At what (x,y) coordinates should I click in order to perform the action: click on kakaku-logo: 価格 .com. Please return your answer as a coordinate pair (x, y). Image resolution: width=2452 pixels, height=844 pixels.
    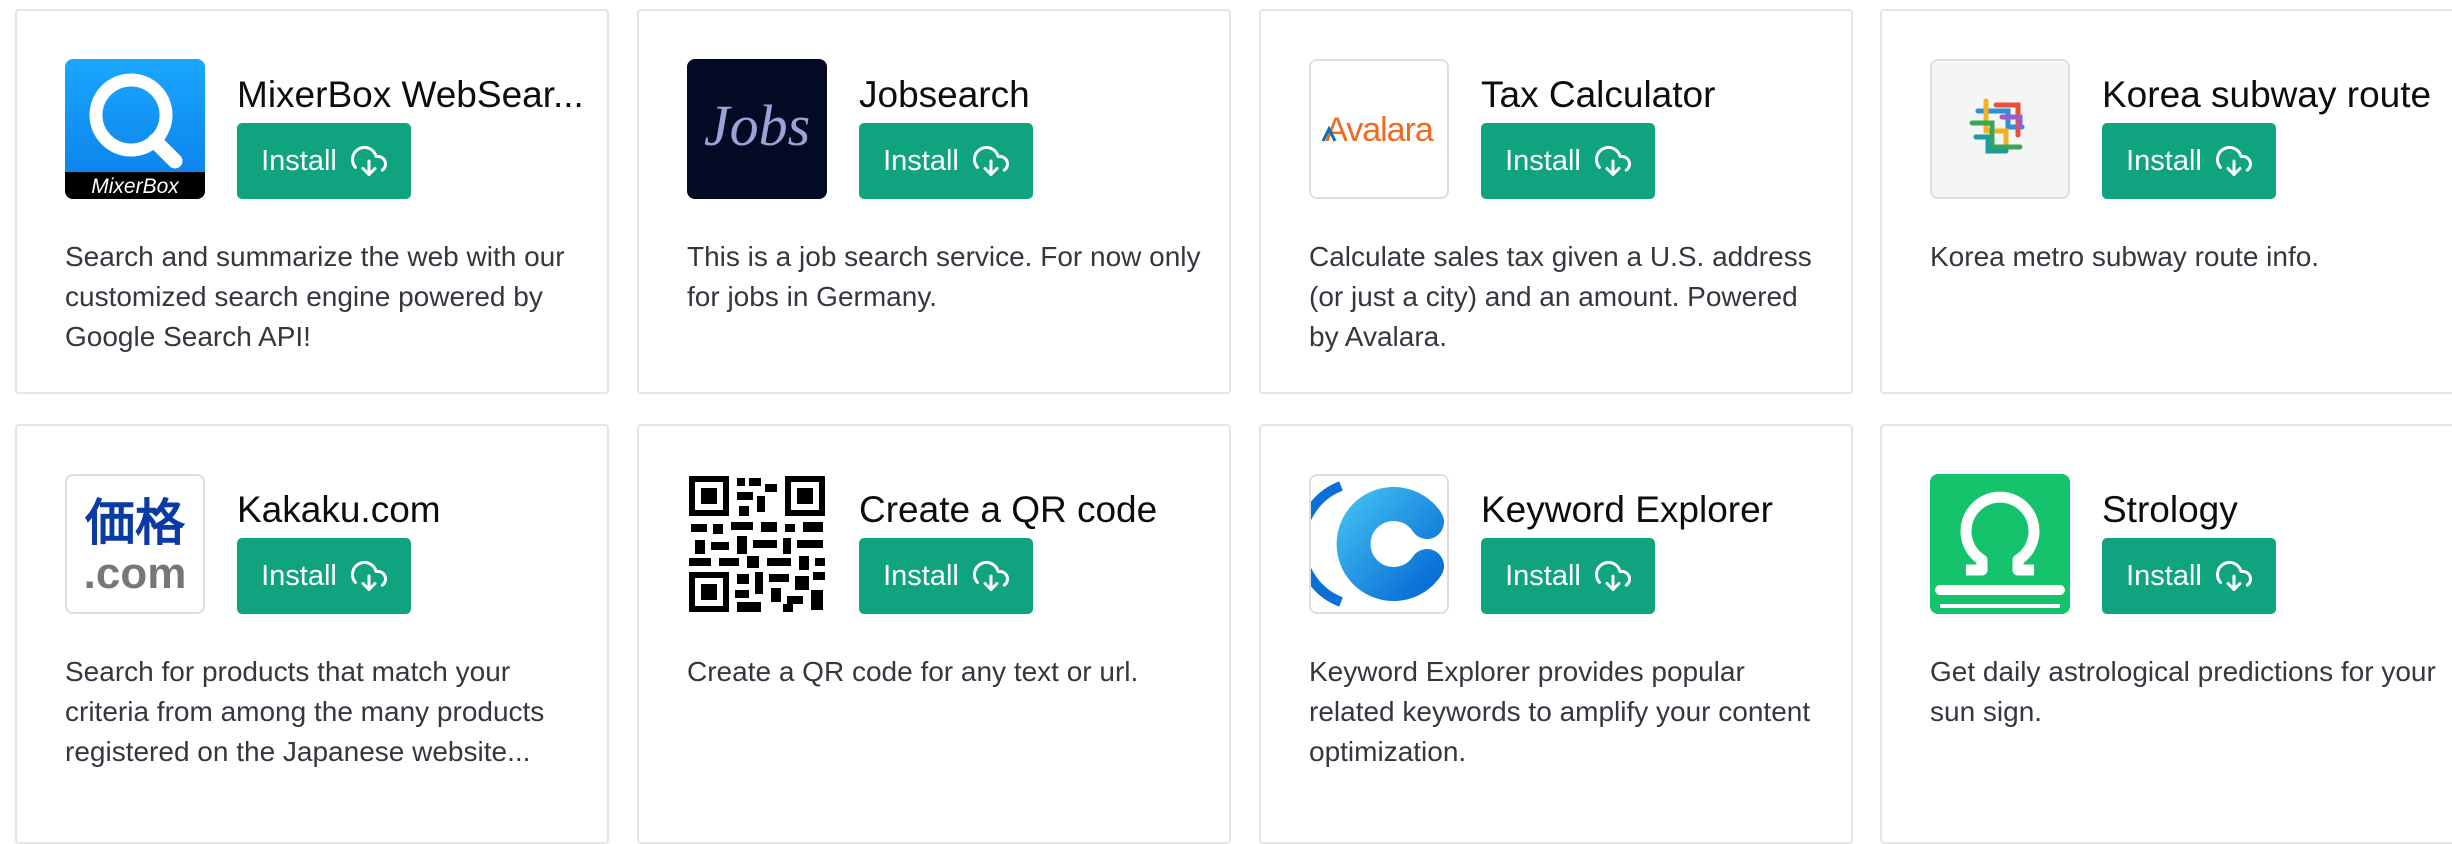
    Looking at the image, I should click on (135, 544).